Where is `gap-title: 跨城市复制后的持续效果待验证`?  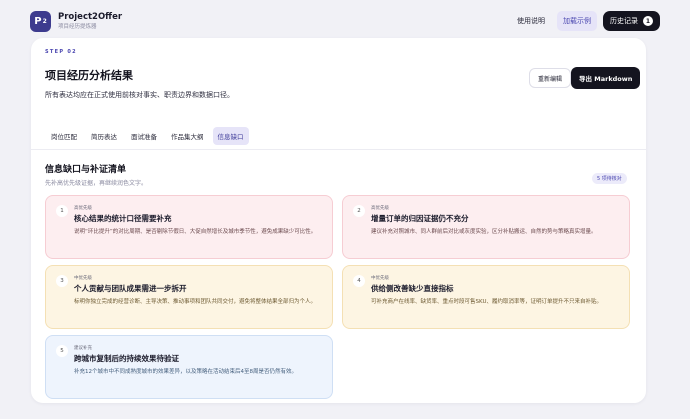
gap-title: 跨城市复制后的持续效果待验证 is located at coordinates (126, 358).